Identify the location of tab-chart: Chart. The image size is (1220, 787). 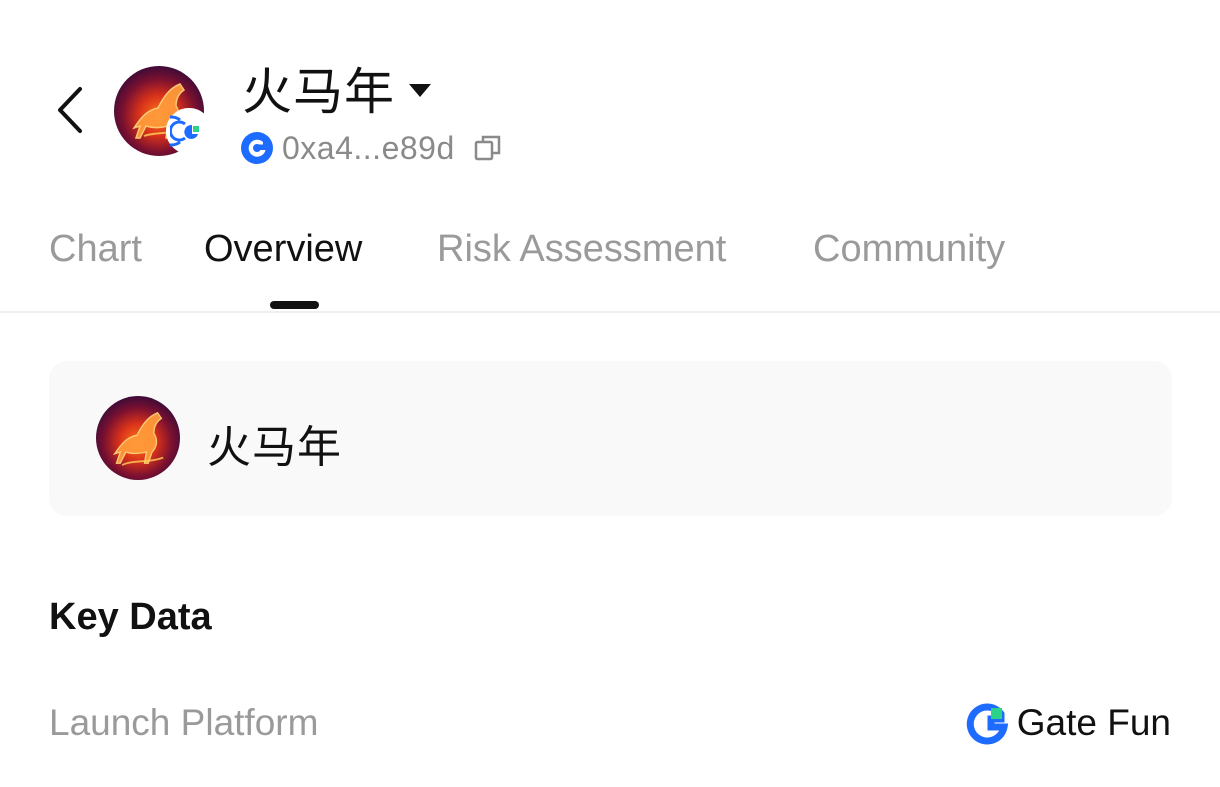
(95, 249).